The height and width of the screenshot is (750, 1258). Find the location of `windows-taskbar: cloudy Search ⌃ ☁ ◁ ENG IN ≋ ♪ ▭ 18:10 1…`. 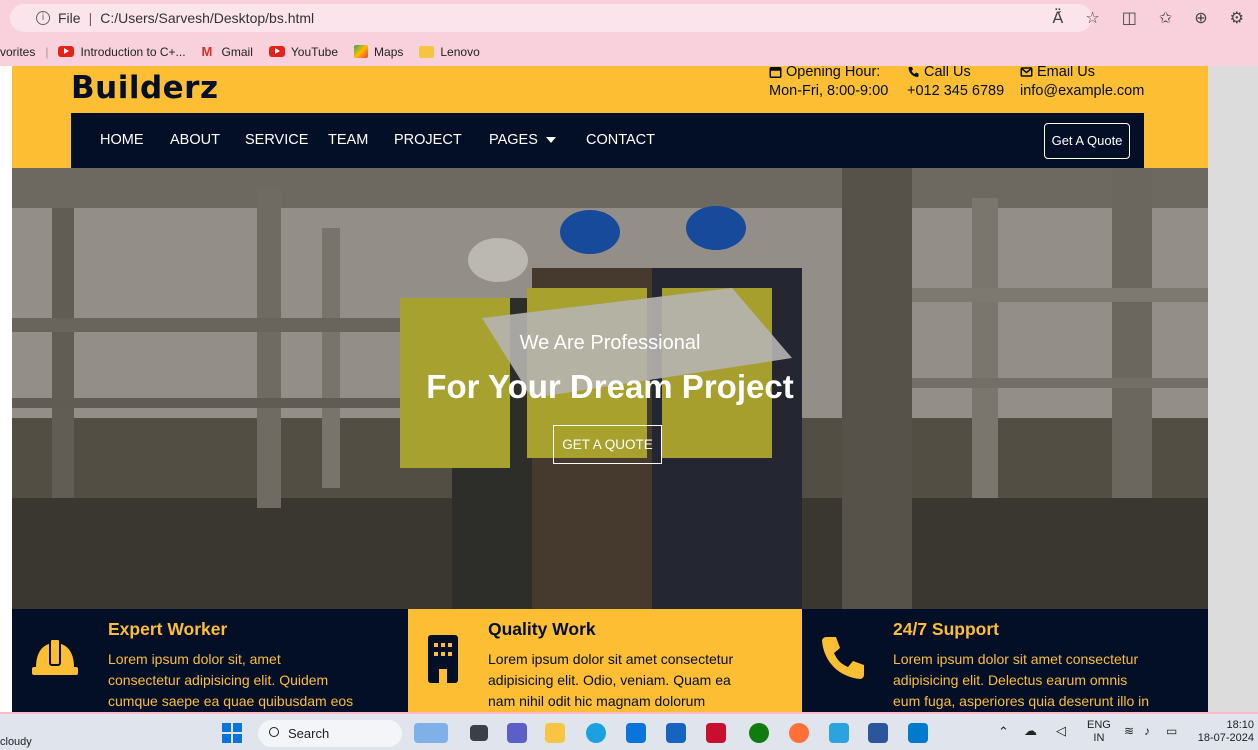

windows-taskbar: cloudy Search ⌃ ☁ ◁ ENG IN ≋ ♪ ▭ 18:10 1… is located at coordinates (629, 731).